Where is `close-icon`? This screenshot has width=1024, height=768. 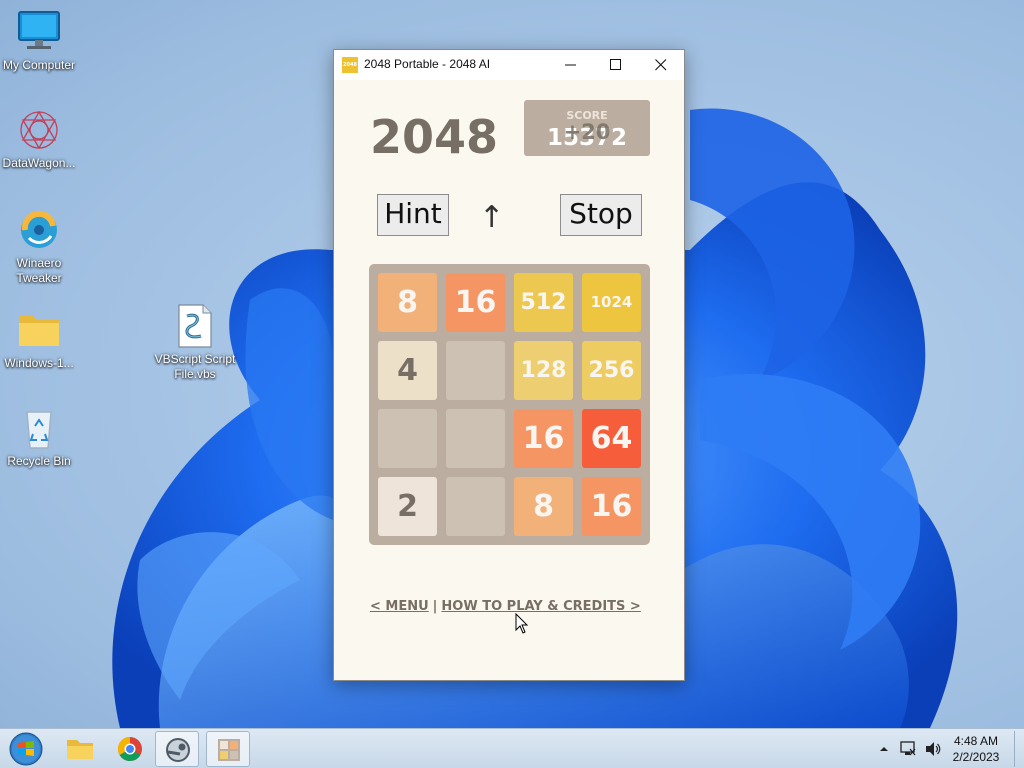
close-icon is located at coordinates (661, 65).